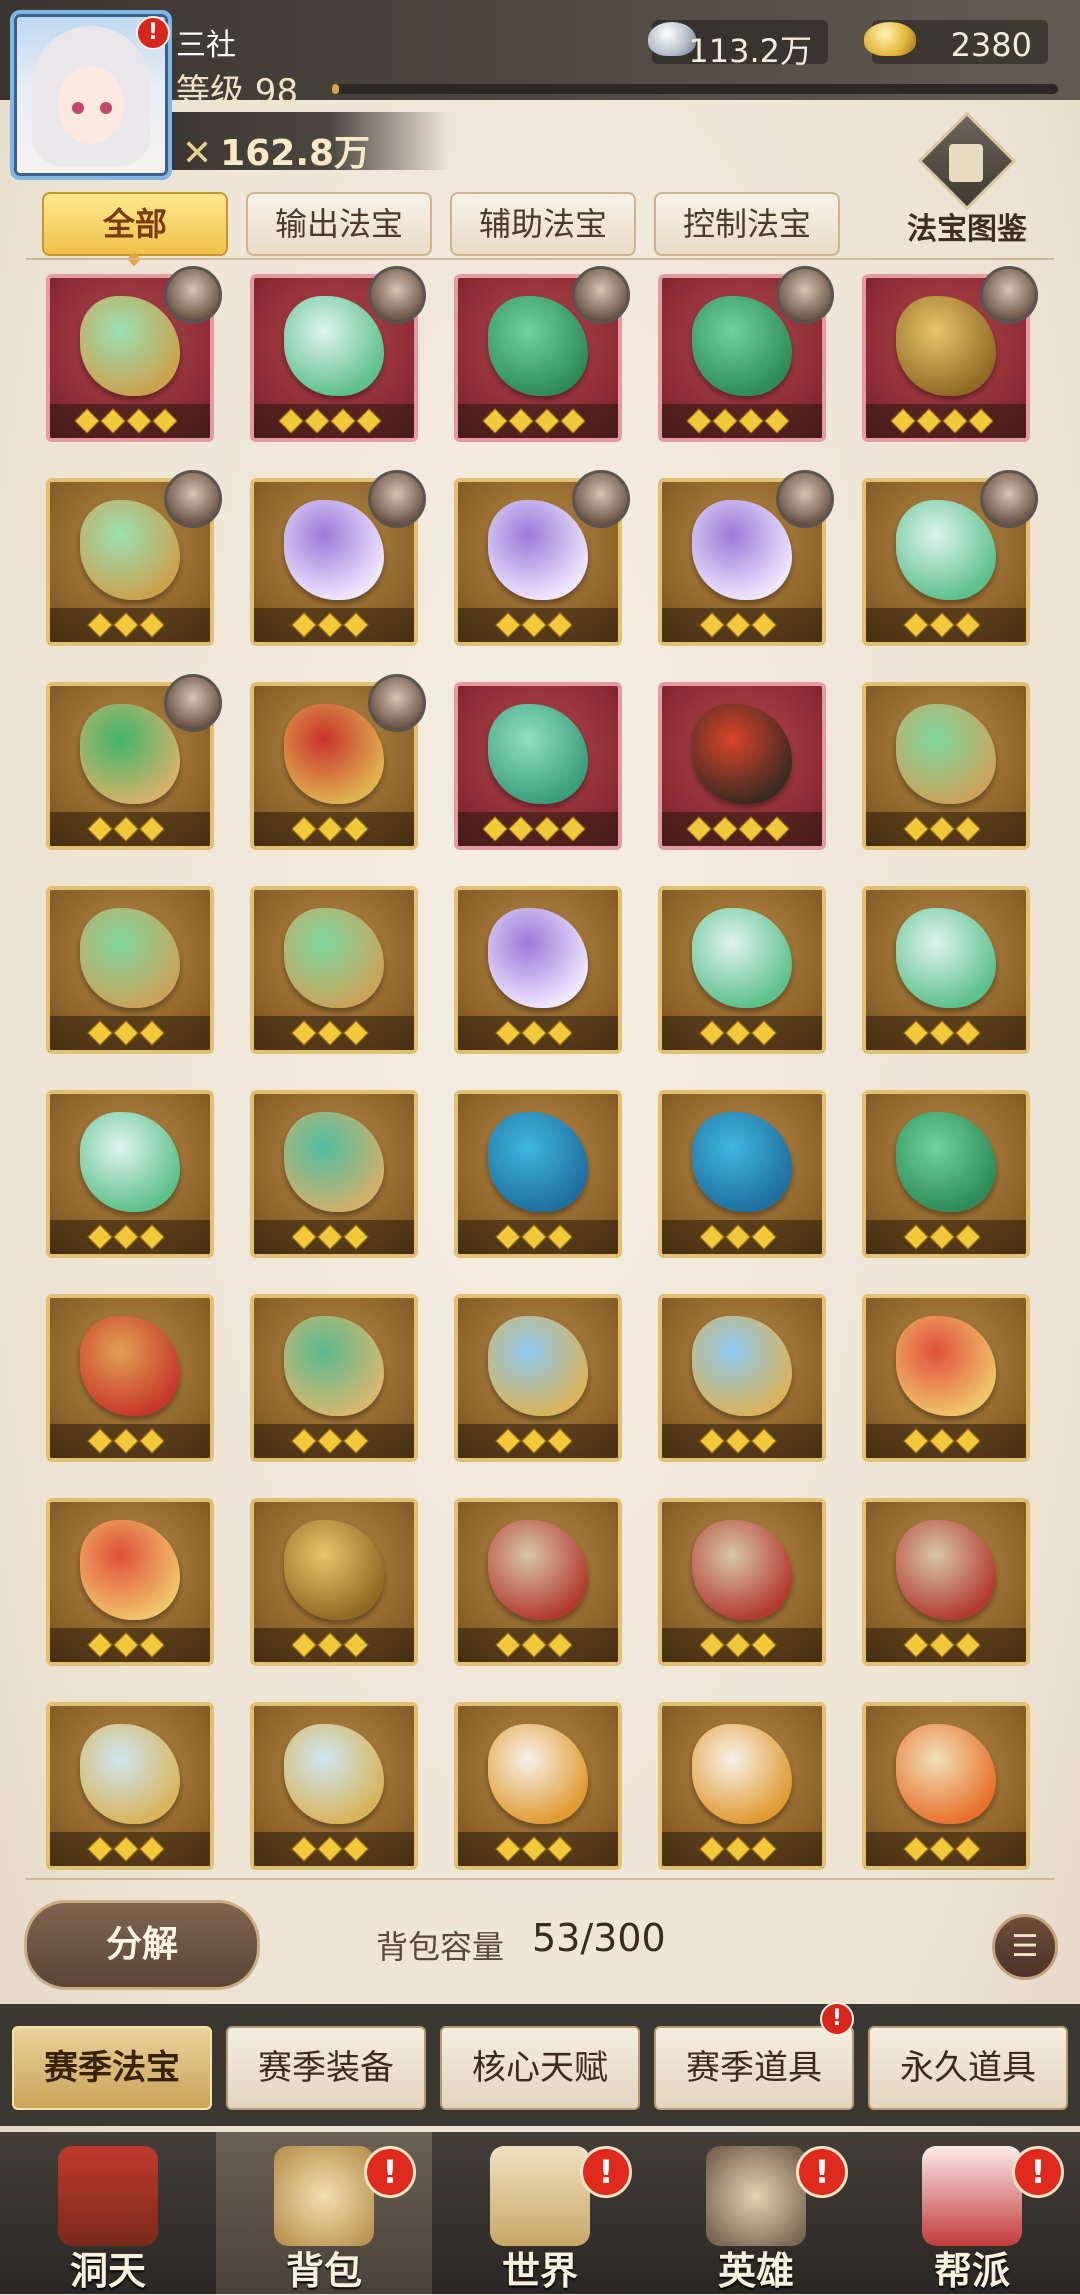 Image resolution: width=1080 pixels, height=2295 pixels. Describe the element at coordinates (540, 2213) in the screenshot. I see `nav-world: 世界 !` at that location.